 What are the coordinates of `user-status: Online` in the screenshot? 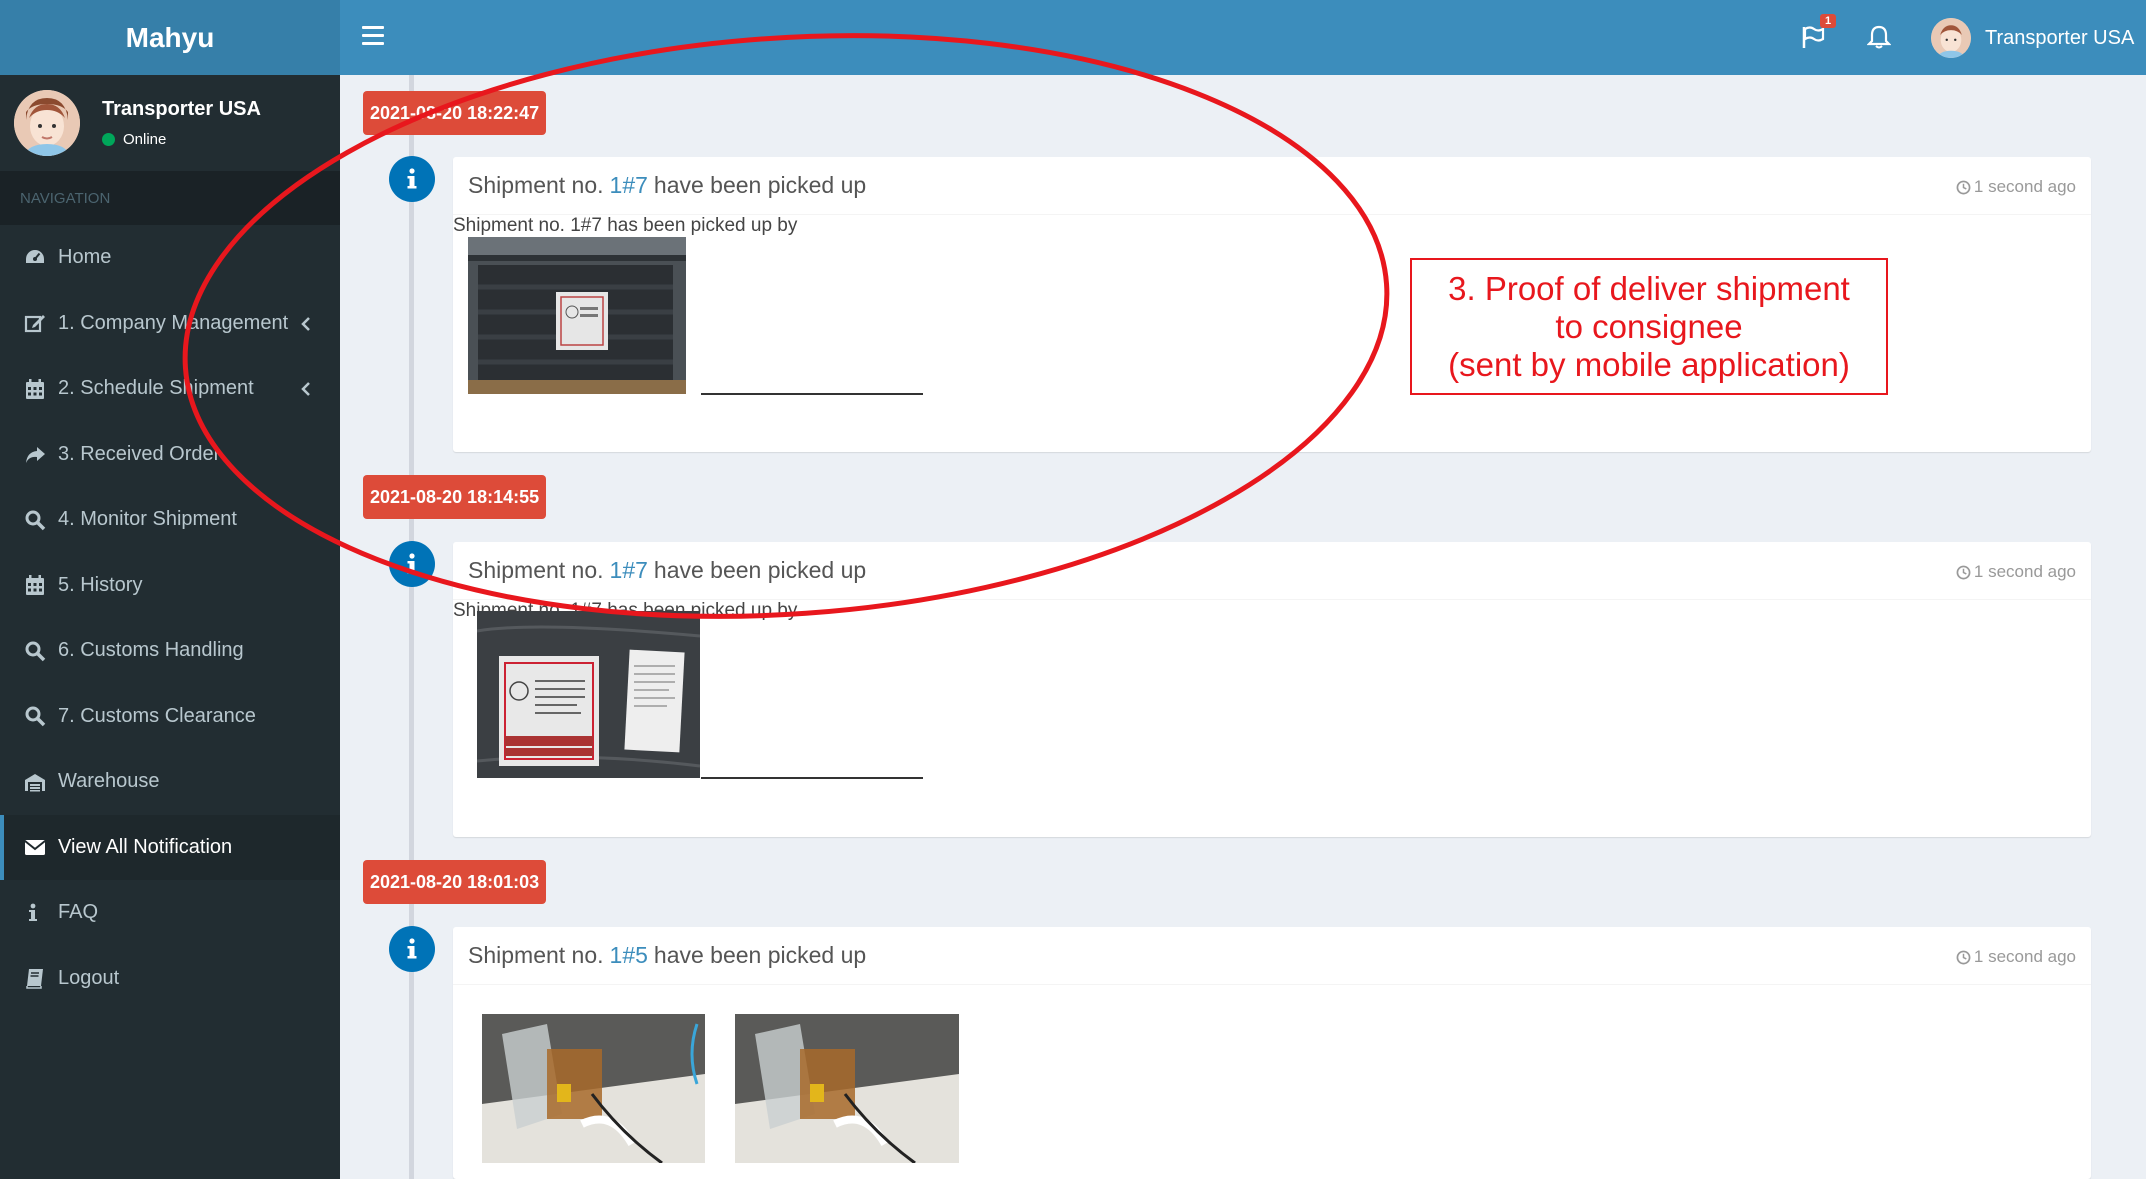 It's located at (181, 139).